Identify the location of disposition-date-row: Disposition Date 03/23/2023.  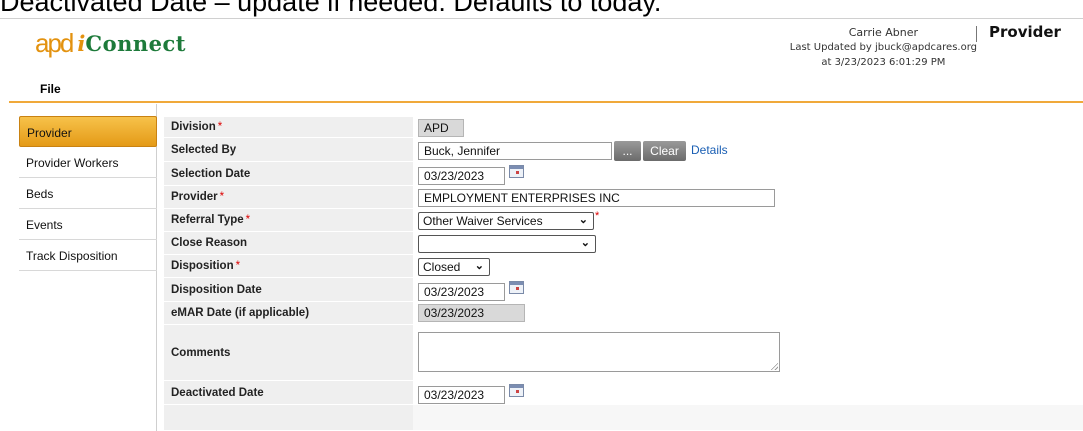
(623, 290).